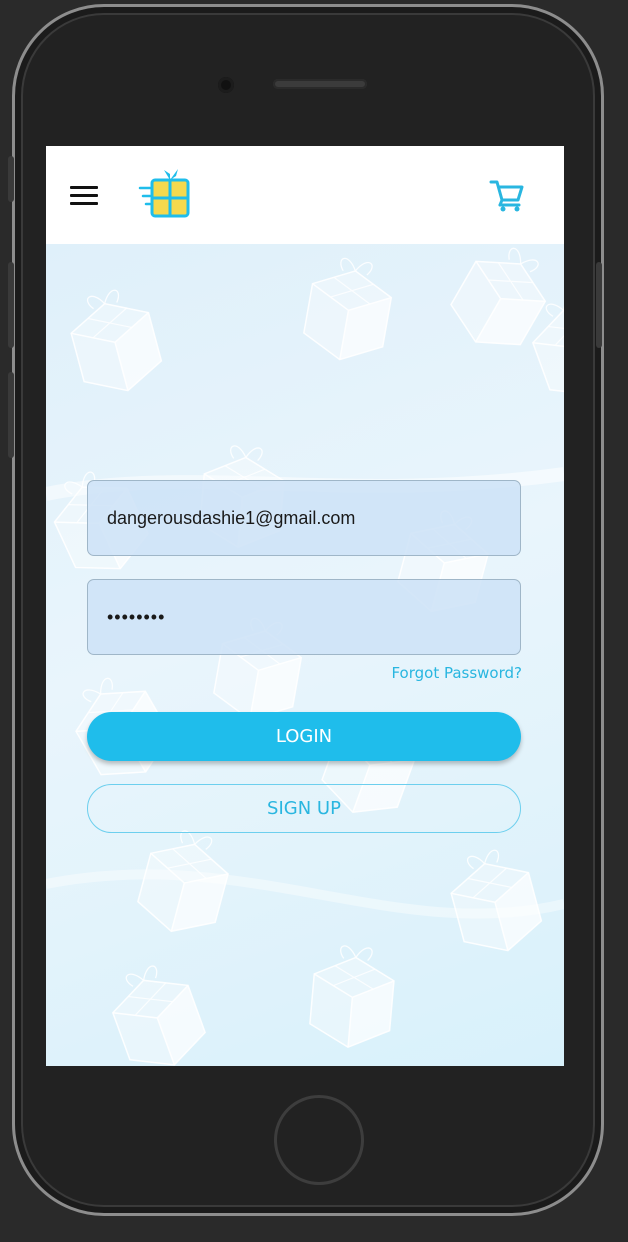  I want to click on earpiece-speaker, so click(320, 84).